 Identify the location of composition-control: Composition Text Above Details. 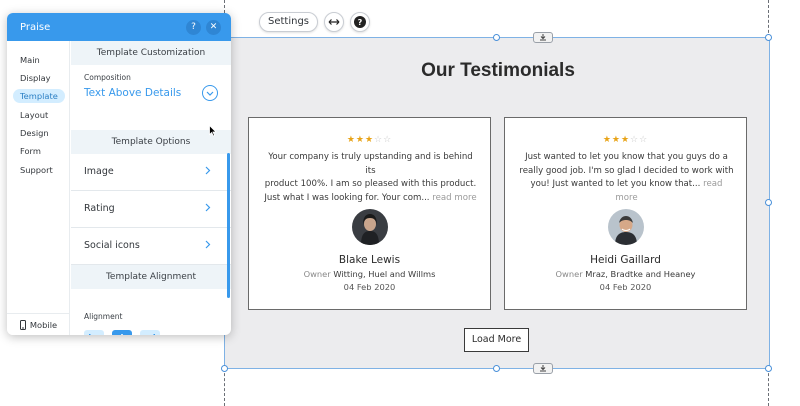
(151, 97).